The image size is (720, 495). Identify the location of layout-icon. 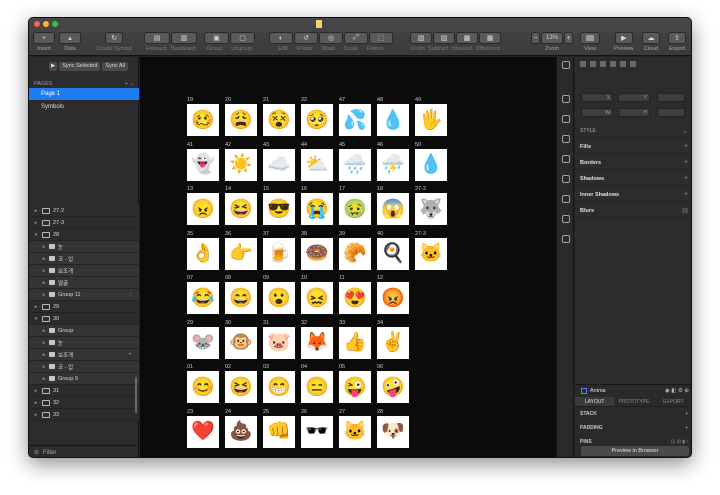
(566, 199).